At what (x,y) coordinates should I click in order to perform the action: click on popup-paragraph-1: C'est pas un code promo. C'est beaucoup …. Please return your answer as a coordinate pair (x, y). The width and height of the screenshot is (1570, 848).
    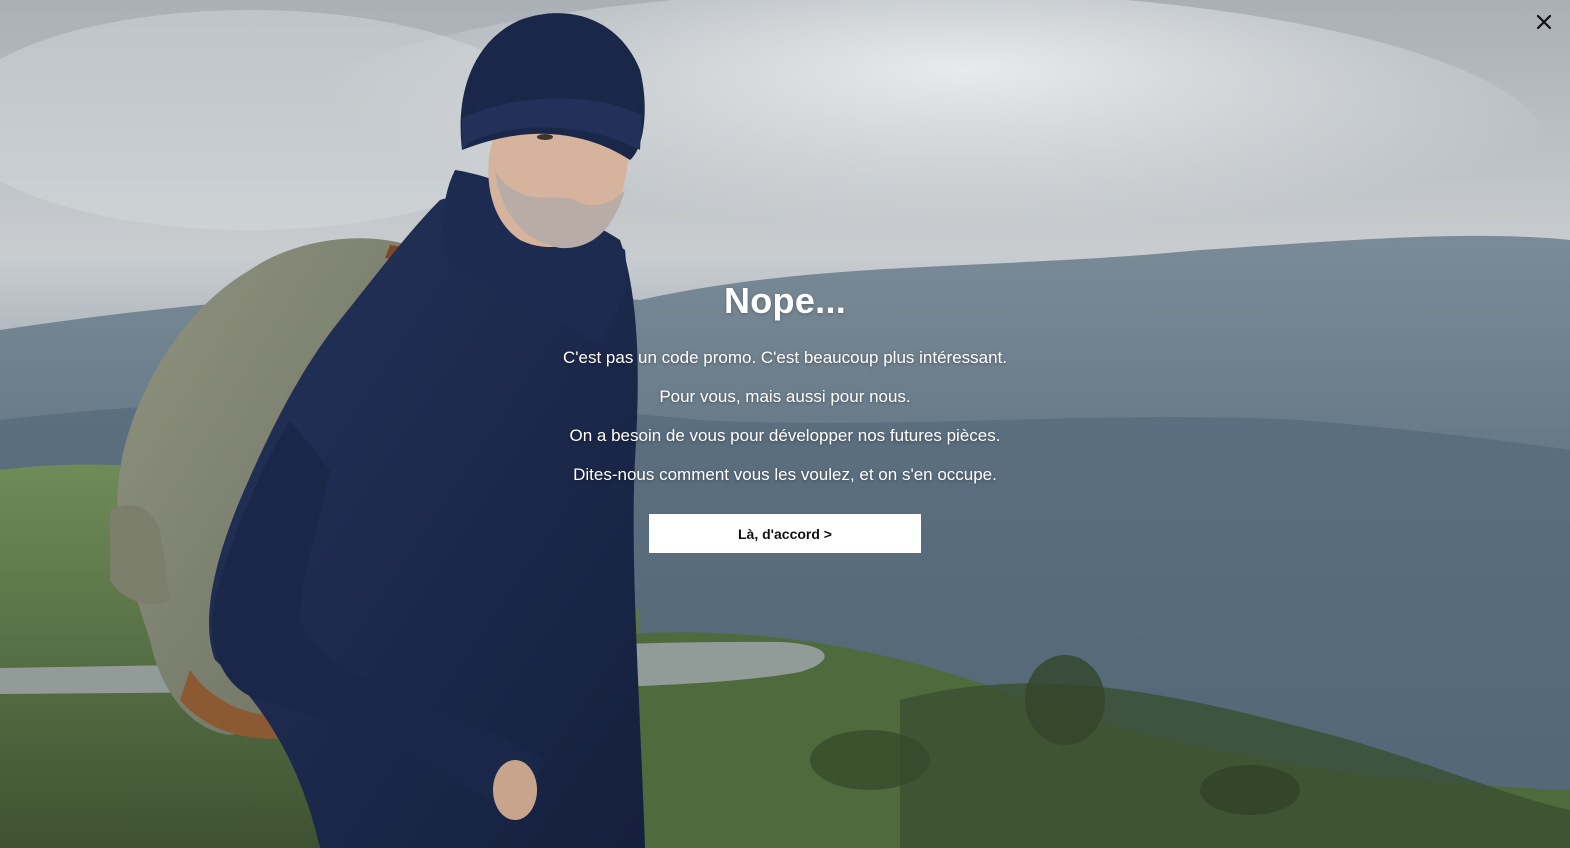
    Looking at the image, I should click on (785, 357).